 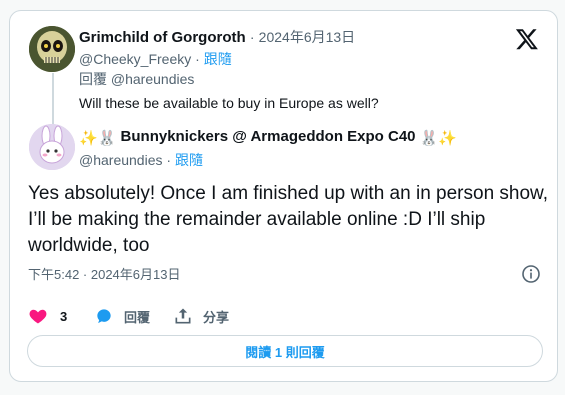 I want to click on read-replies-button: 閱讀 1 則回覆, so click(x=285, y=351).